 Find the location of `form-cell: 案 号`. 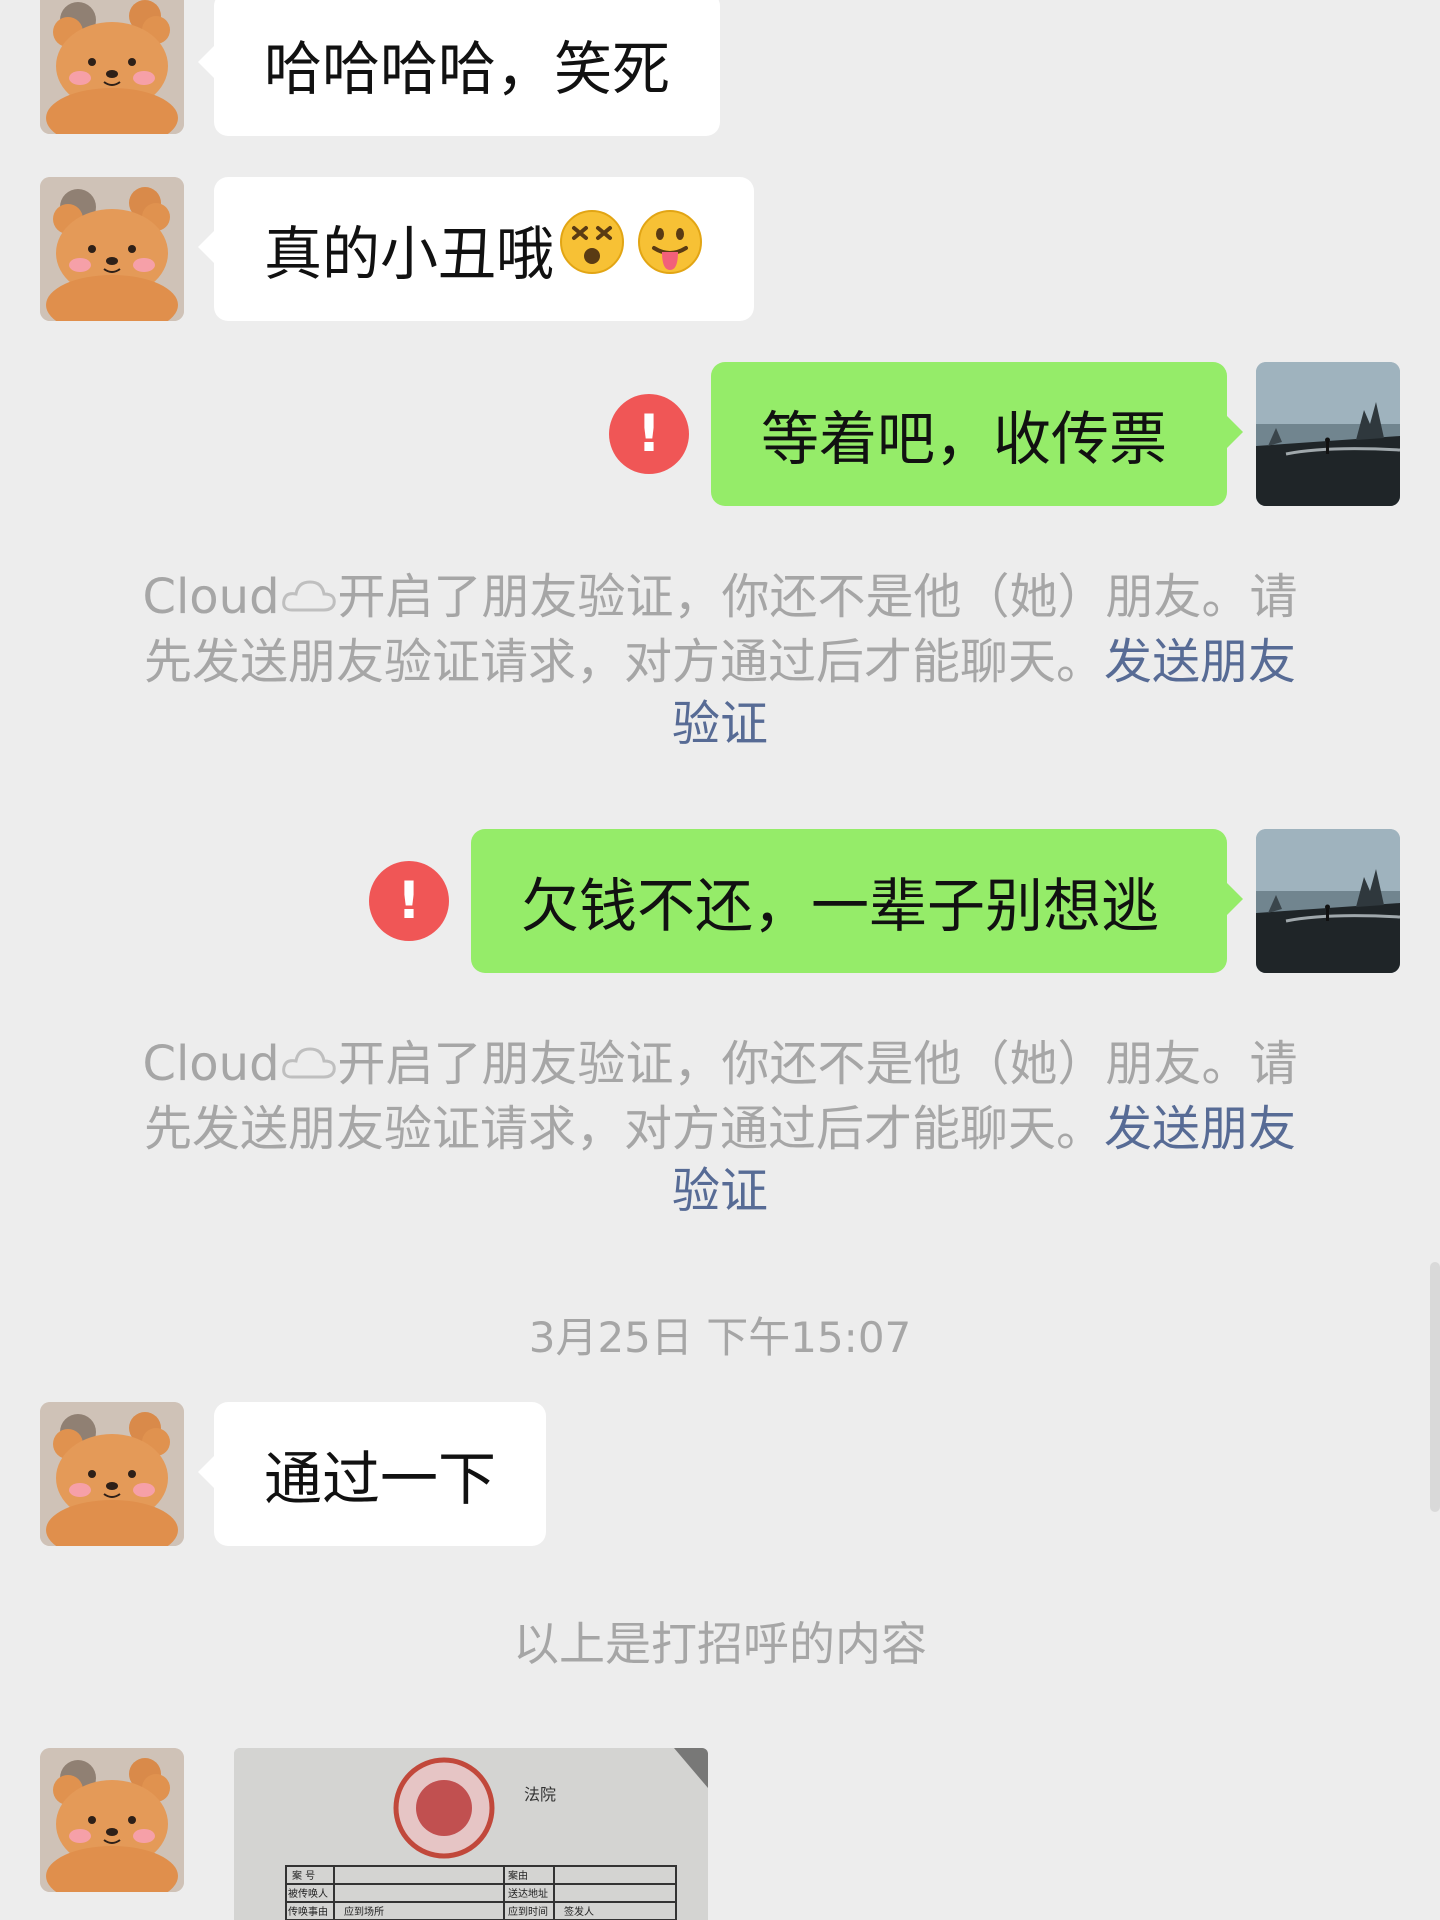

form-cell: 案 号 is located at coordinates (303, 1875).